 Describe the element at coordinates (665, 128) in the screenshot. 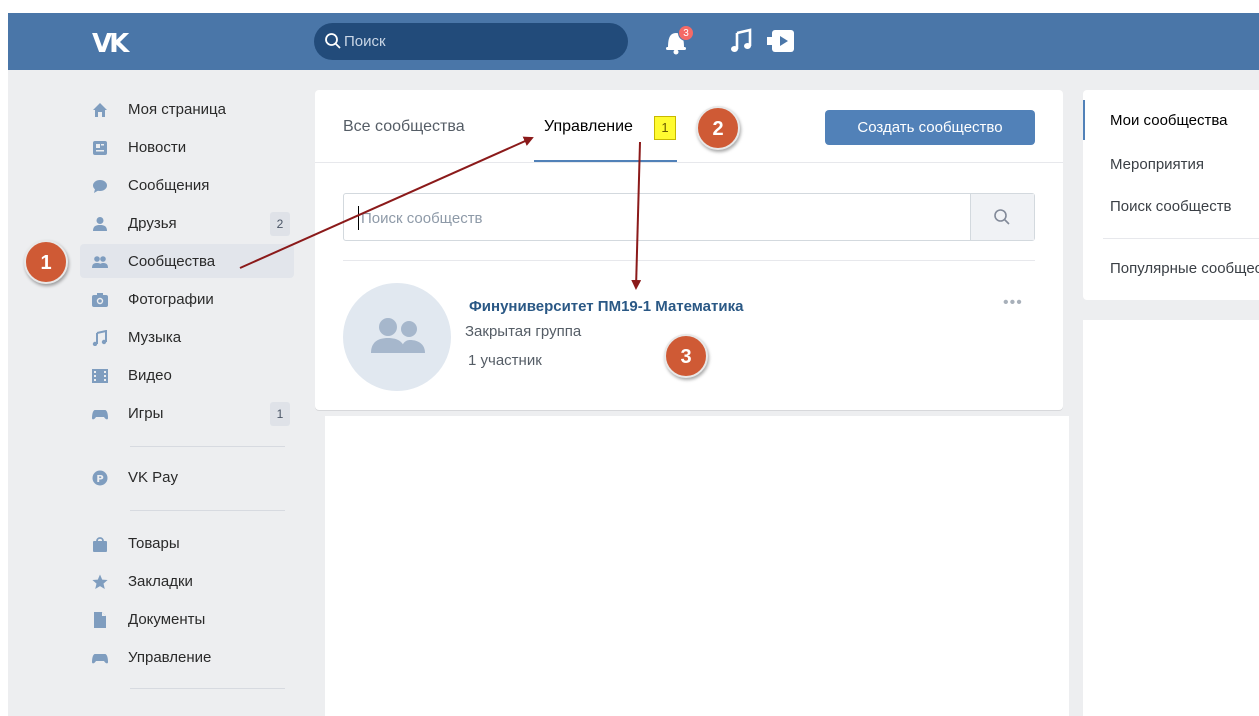

I see `tab-manage-count-badge: 1` at that location.